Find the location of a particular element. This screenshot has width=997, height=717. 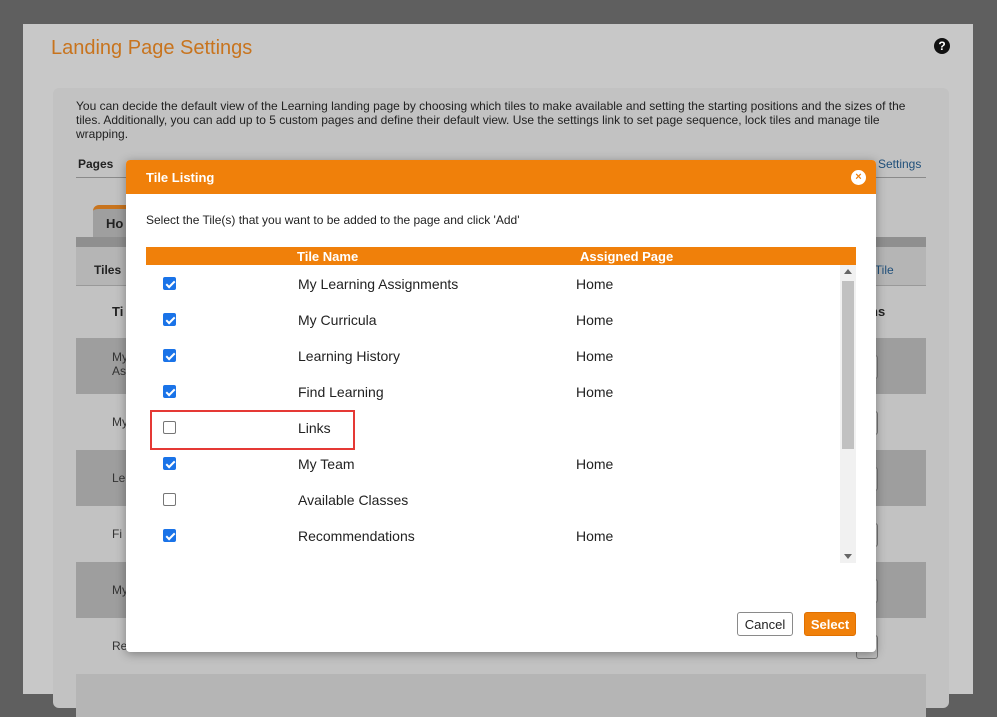

tile-name: My Learning Assignments is located at coordinates (378, 284).